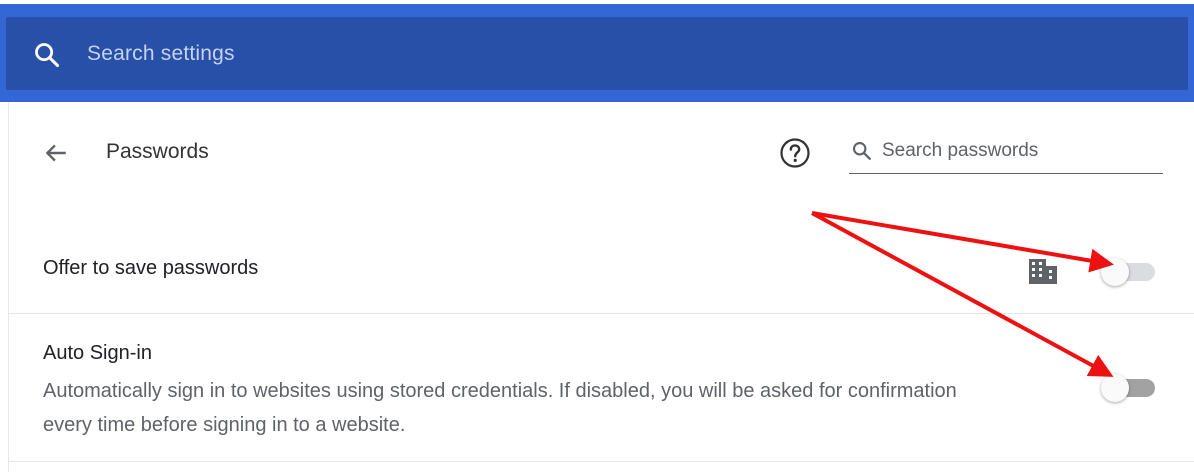  What do you see at coordinates (795, 153) in the screenshot?
I see `help-icon` at bounding box center [795, 153].